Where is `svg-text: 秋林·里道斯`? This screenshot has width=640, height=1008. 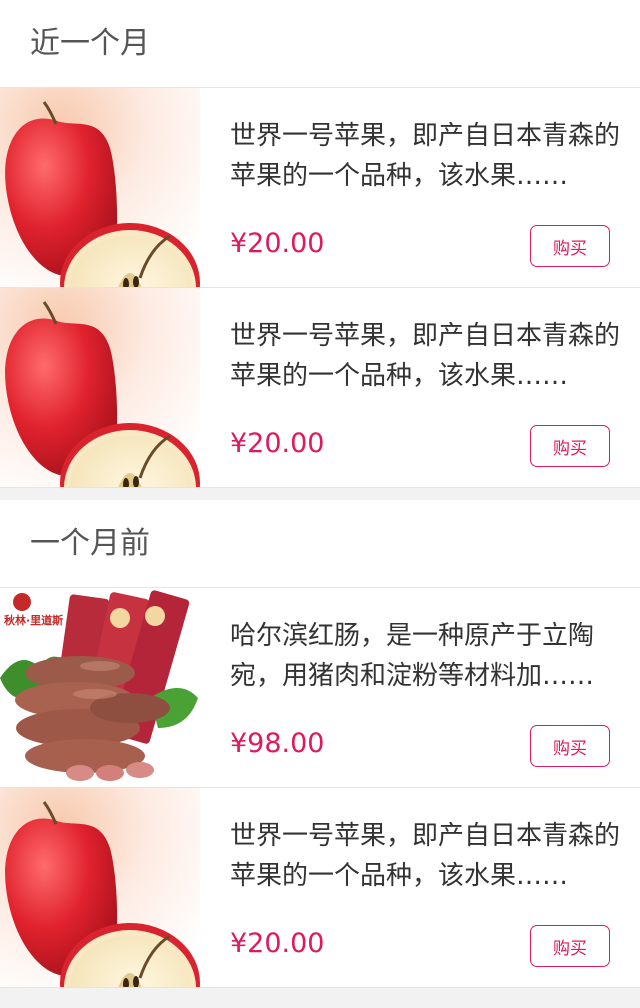 svg-text: 秋林·里道斯 is located at coordinates (33, 620).